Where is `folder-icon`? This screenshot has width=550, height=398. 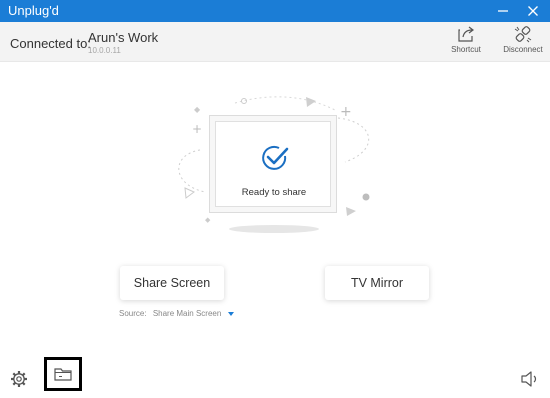 folder-icon is located at coordinates (63, 374).